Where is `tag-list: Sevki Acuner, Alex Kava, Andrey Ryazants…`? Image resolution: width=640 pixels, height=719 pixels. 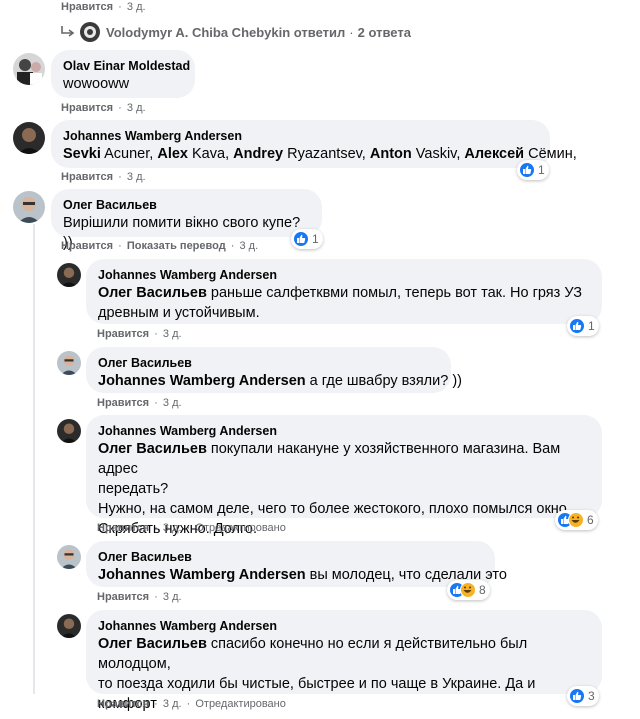
tag-list: Sevki Acuner, Alex Kava, Andrey Ryazants… is located at coordinates (320, 154).